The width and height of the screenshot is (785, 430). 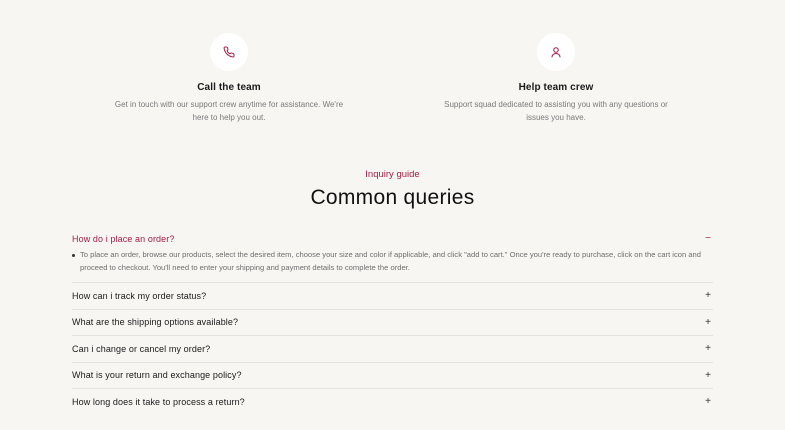 I want to click on faq-question-button: How can i track my order status? +, so click(x=392, y=296).